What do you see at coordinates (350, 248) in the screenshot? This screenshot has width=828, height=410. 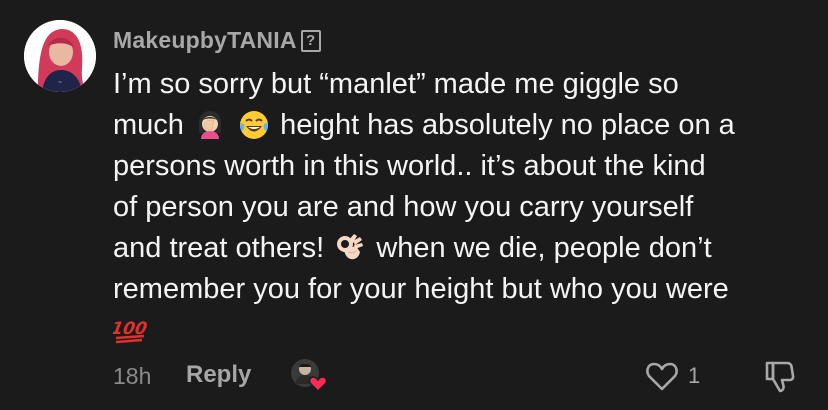 I see `ok-hand-emoji` at bounding box center [350, 248].